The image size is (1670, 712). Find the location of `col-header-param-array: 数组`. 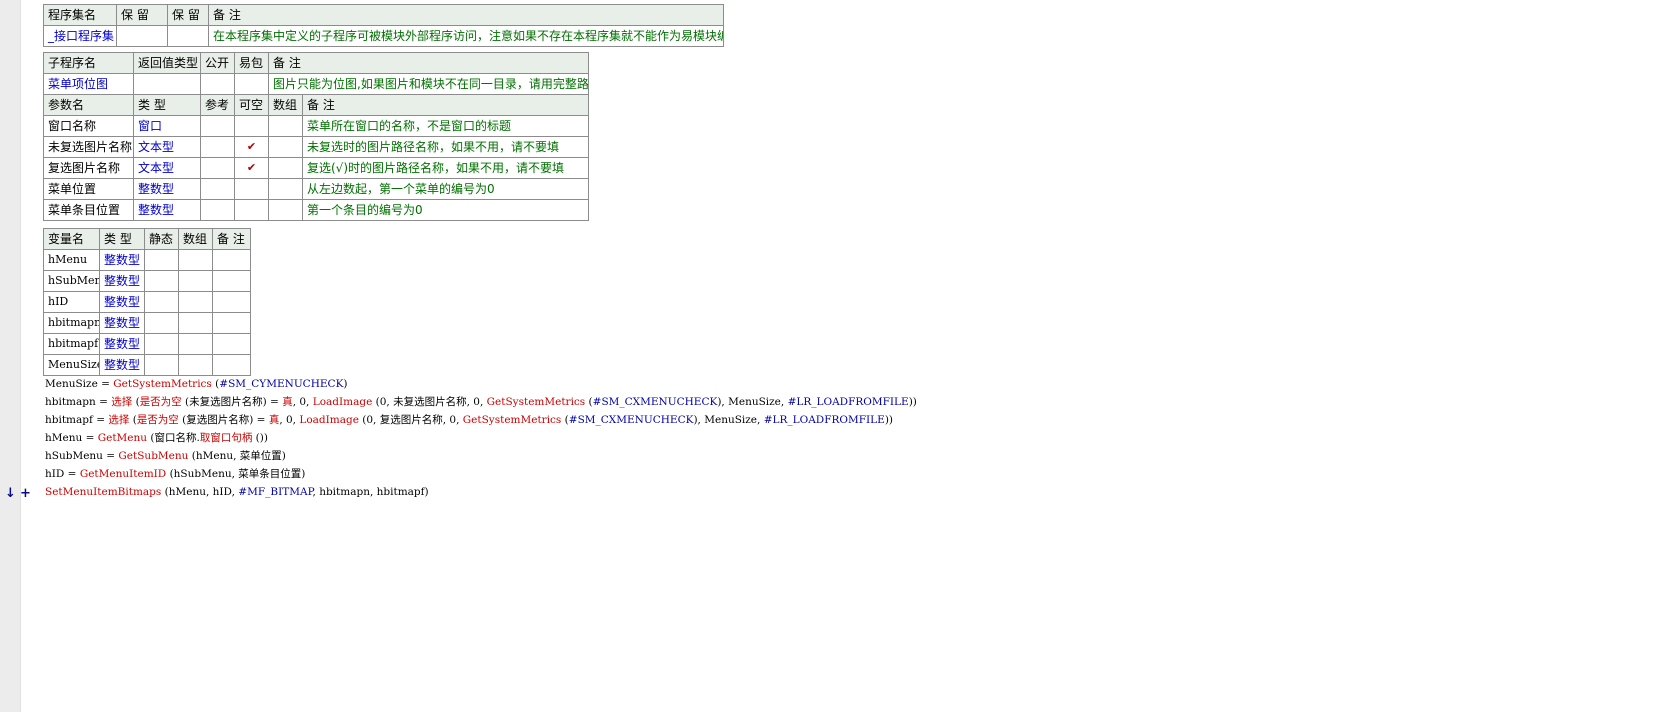

col-header-param-array: 数组 is located at coordinates (285, 105).